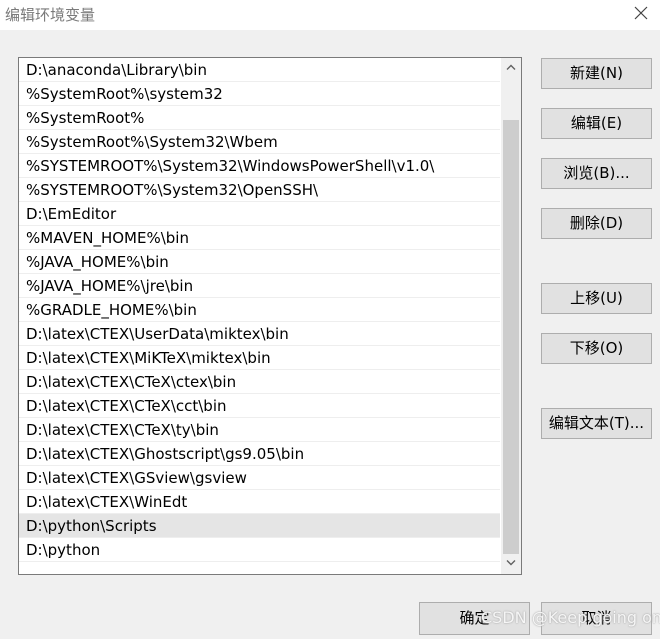 This screenshot has width=660, height=639. Describe the element at coordinates (259, 238) in the screenshot. I see `path-list-item: %MAVEN_HOME%\bin` at that location.